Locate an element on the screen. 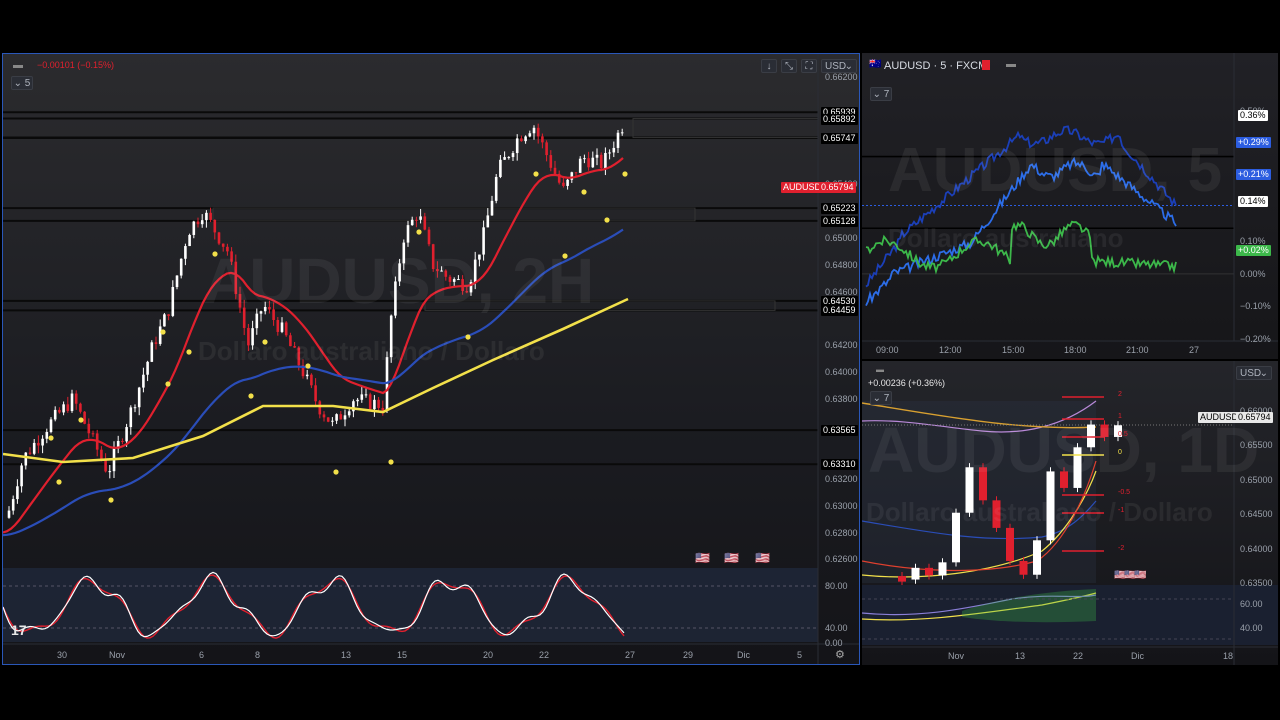 The height and width of the screenshot is (720, 1280). br-watermark-name: Dollaro australiano / Dollaro is located at coordinates (1039, 512).